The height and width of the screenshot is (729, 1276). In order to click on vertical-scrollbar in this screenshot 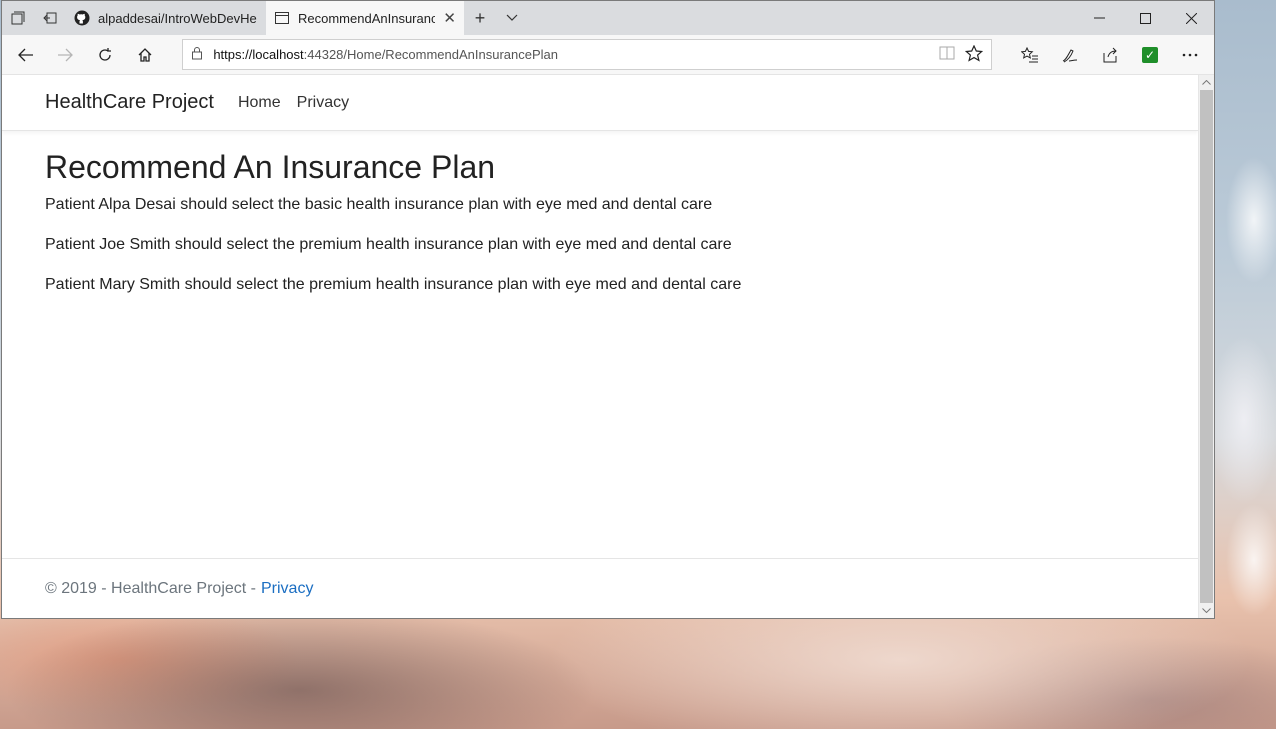, I will do `click(1206, 346)`.